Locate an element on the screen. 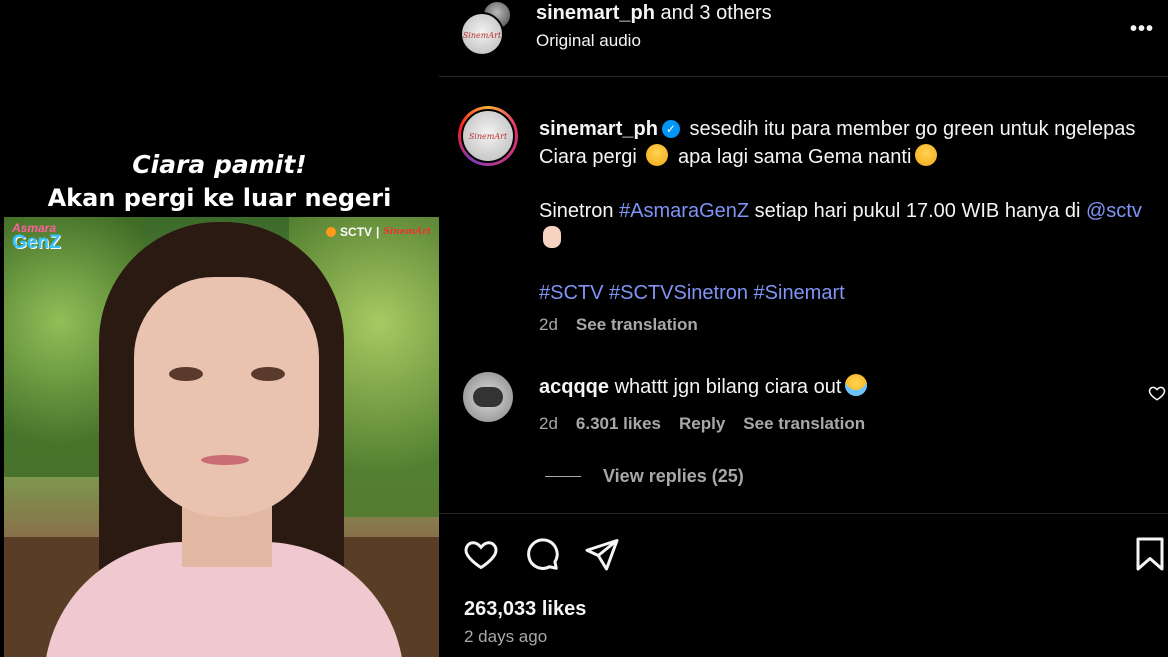 This screenshot has height=657, width=1168. caption-avatar: SinemArt is located at coordinates (488, 136).